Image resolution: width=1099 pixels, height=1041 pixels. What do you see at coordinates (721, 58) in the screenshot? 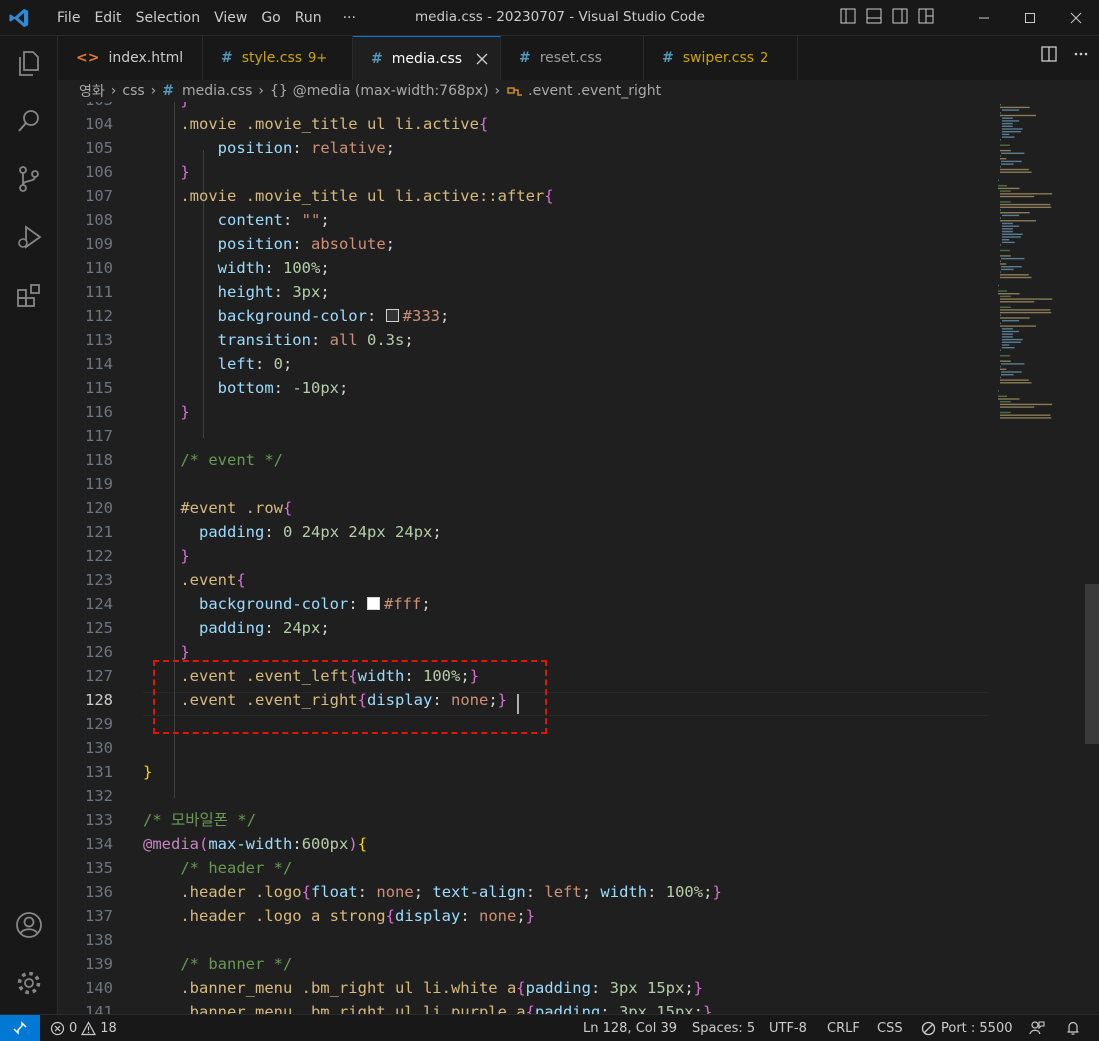
I see `tab-swiper-css: # swiper.css 2` at bounding box center [721, 58].